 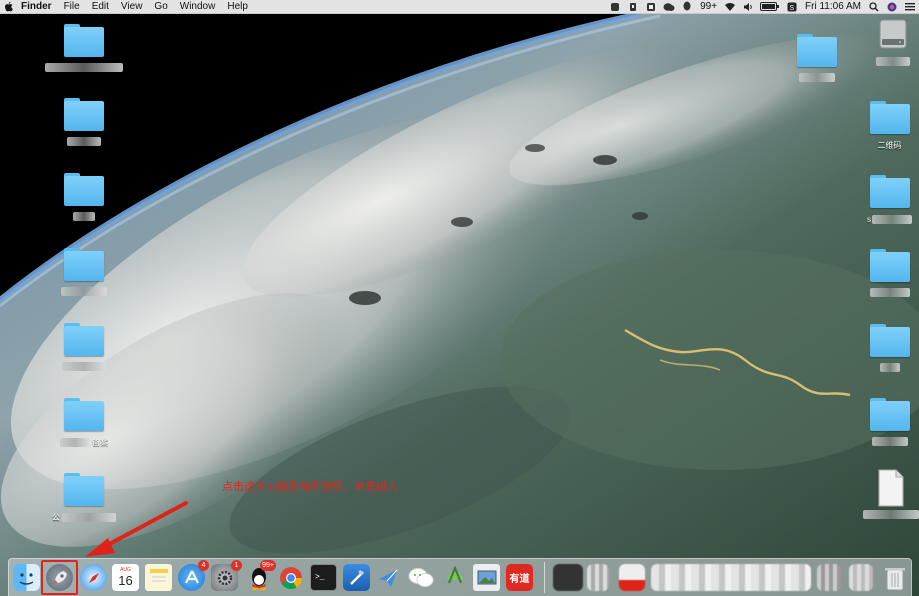 I want to click on folder-label-text: 备案, so click(x=100, y=442).